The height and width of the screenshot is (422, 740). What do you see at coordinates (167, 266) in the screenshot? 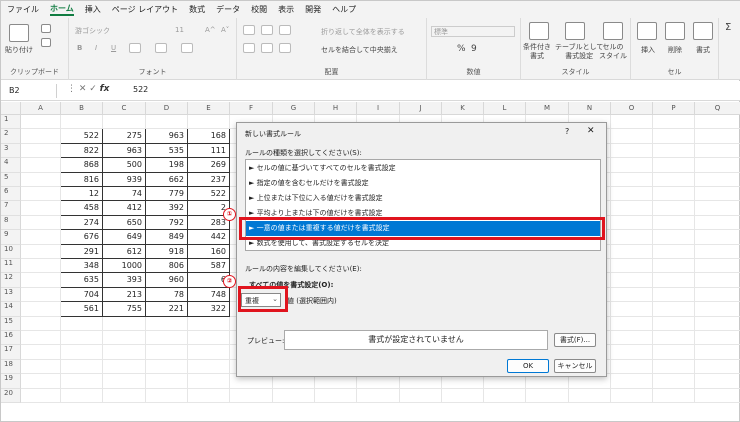
I see `grid-cell: 806` at bounding box center [167, 266].